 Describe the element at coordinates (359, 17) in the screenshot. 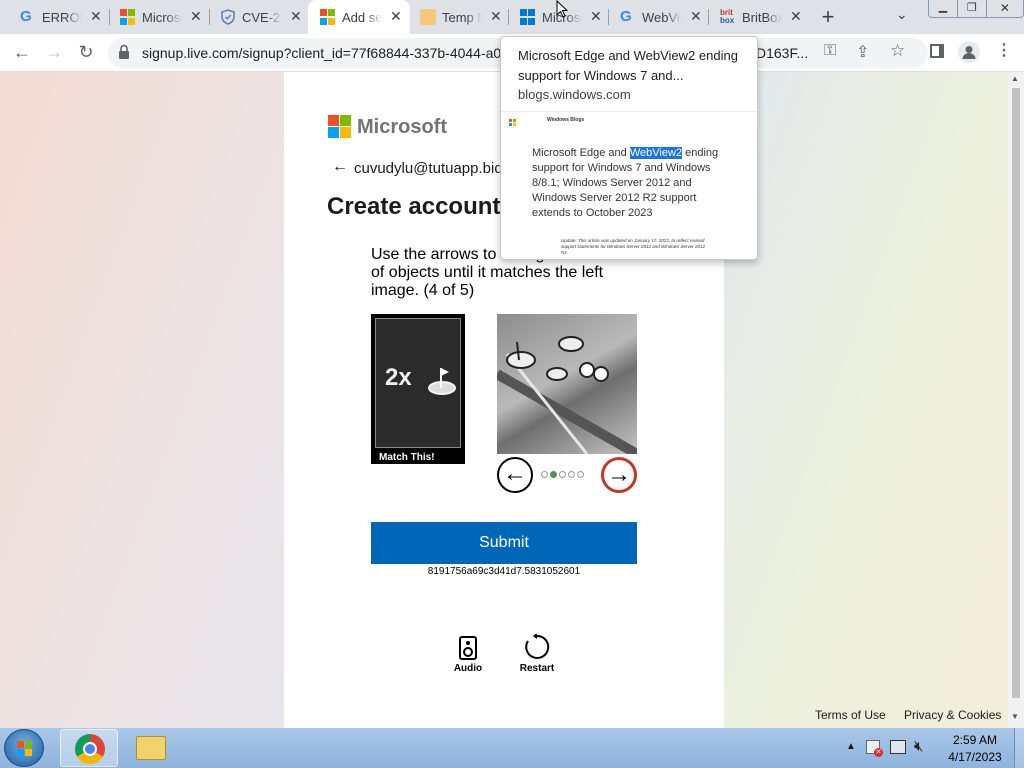

I see `tab-add-security: Add security ✕` at that location.